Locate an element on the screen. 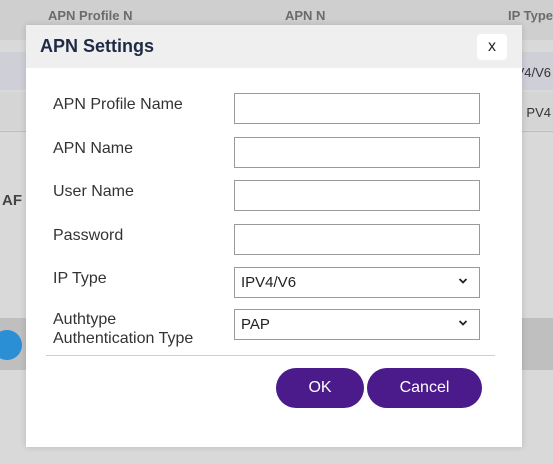 This screenshot has width=553, height=464. background-side-label: AF is located at coordinates (12, 200).